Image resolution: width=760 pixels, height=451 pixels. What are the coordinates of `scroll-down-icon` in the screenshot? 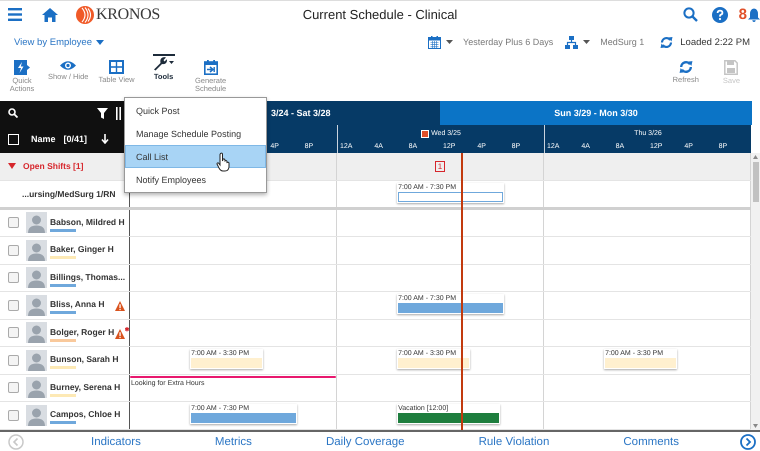 It's located at (755, 426).